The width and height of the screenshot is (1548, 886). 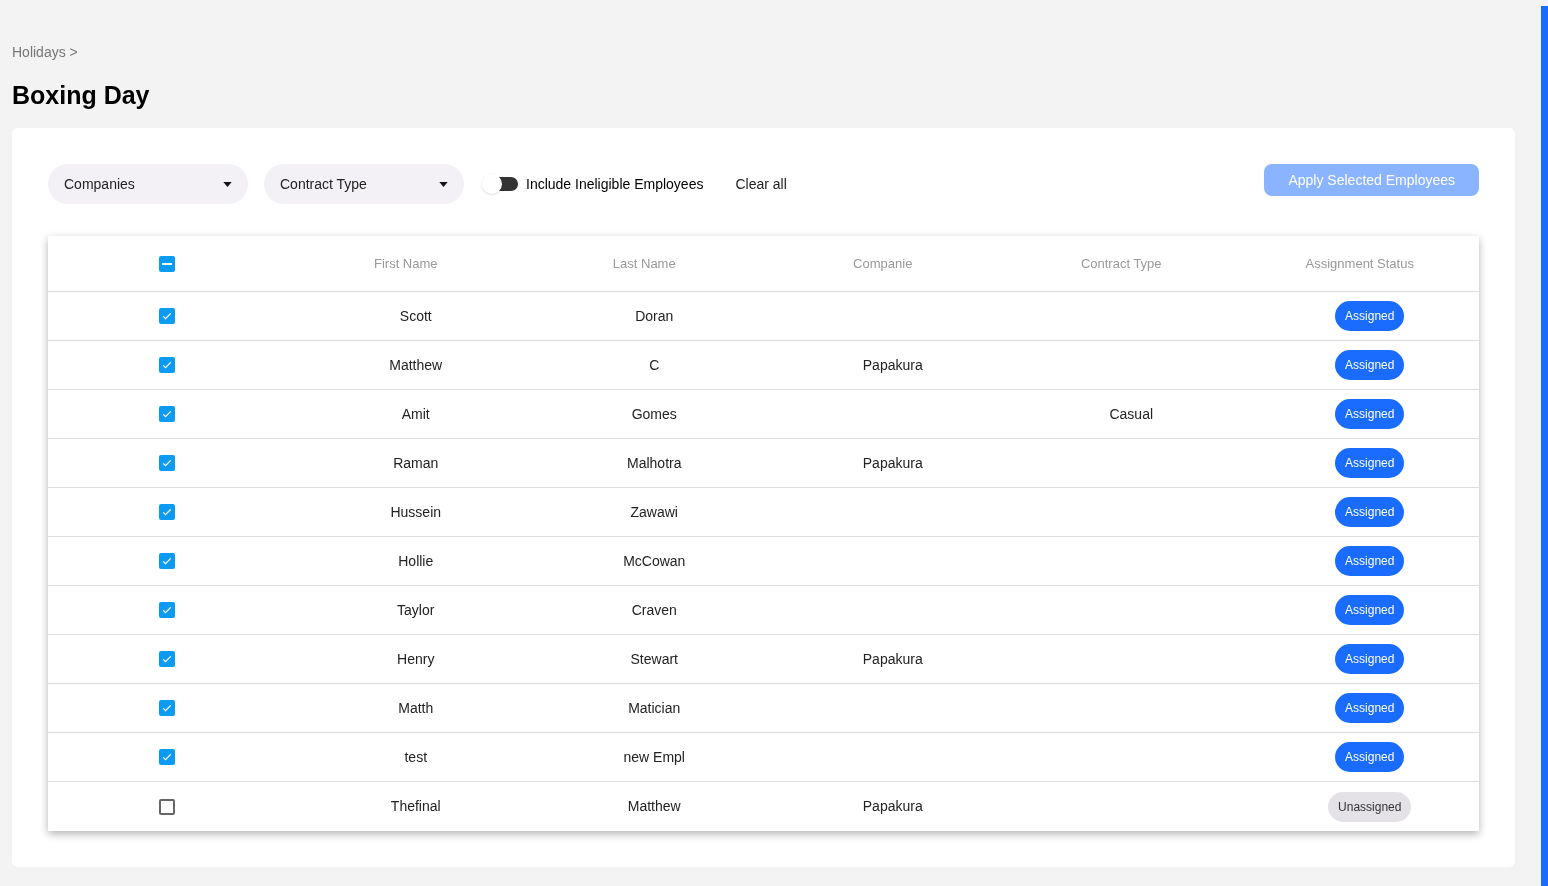 What do you see at coordinates (148, 184) in the screenshot?
I see `filter-dropdown: Companies` at bounding box center [148, 184].